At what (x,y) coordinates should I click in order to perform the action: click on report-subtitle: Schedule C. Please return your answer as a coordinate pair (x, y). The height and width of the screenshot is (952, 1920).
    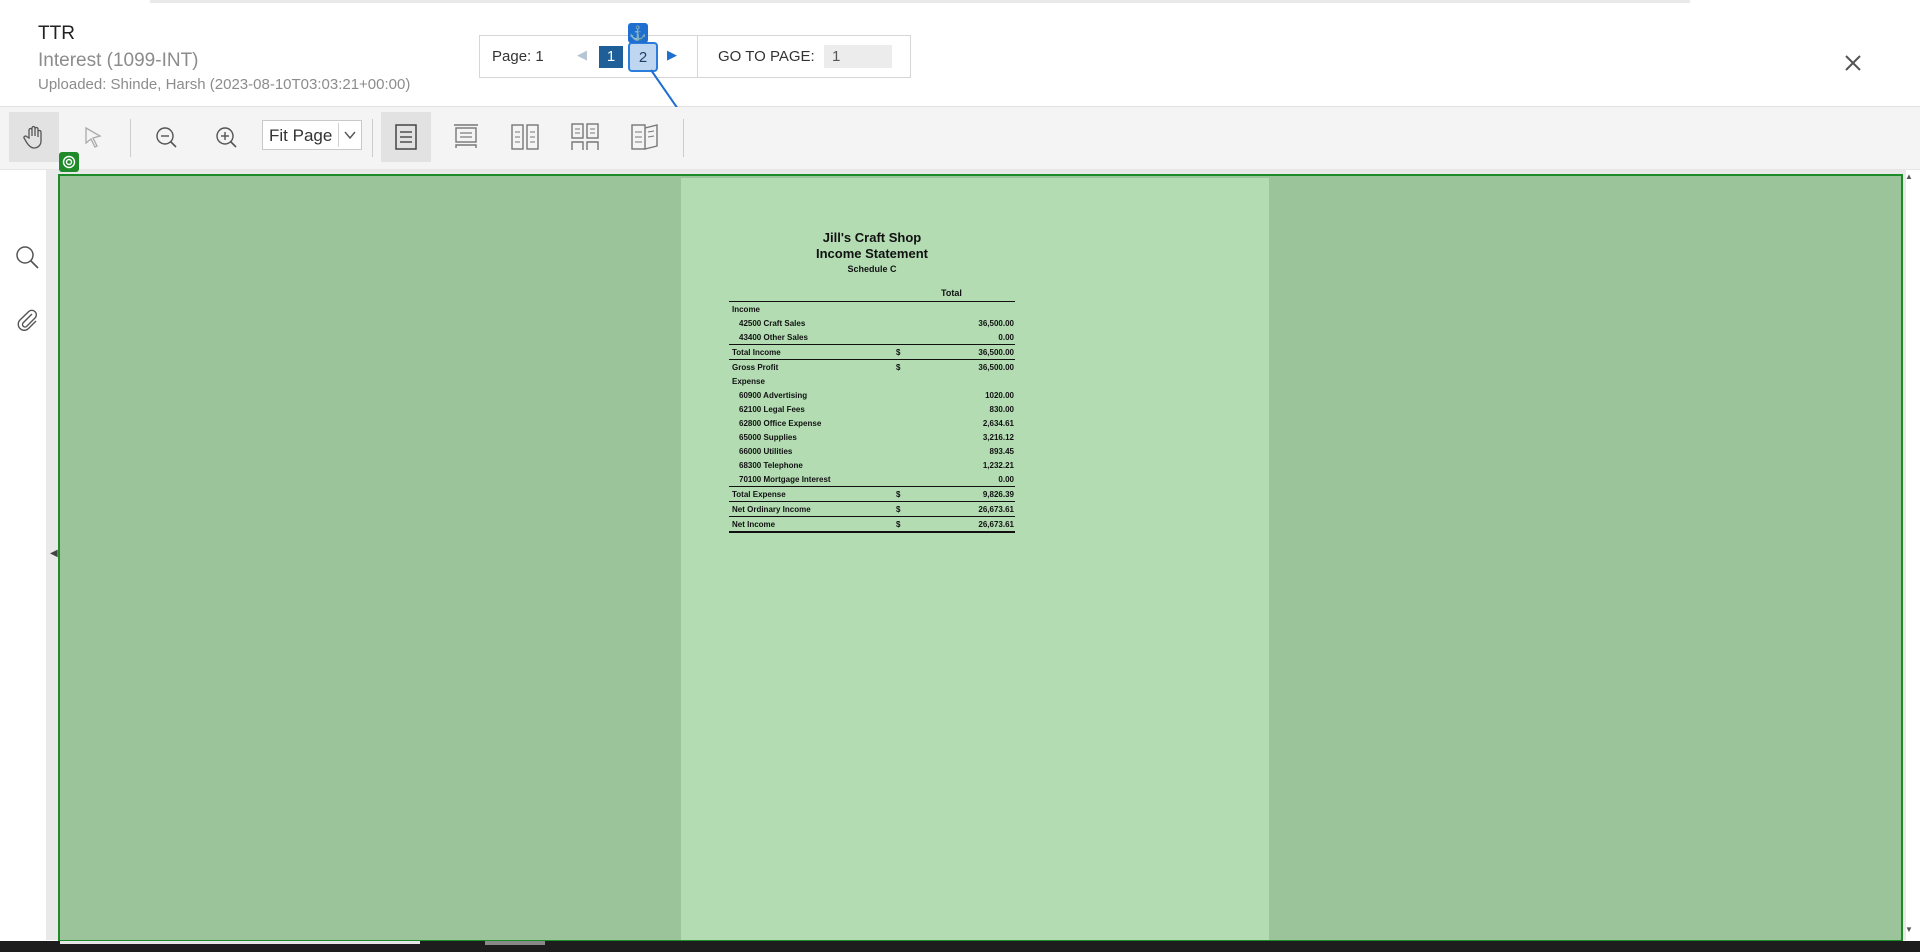
    Looking at the image, I should click on (872, 269).